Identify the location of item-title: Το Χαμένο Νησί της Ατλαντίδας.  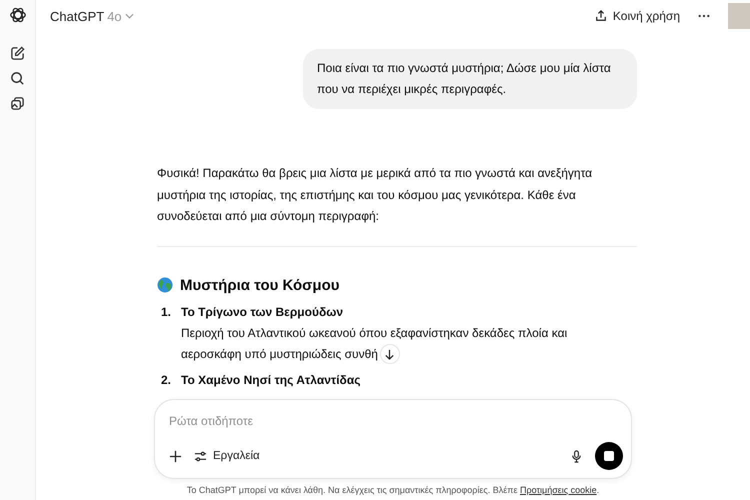
(270, 380).